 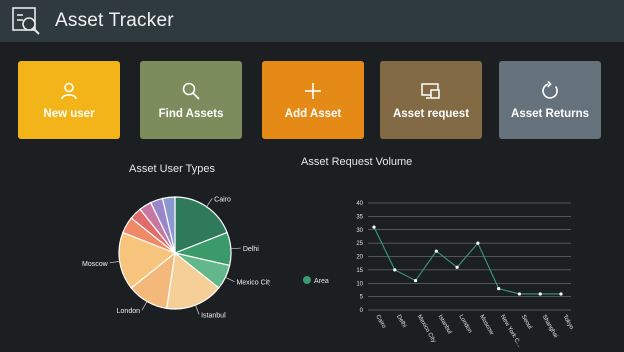 I want to click on new-user-label: New user, so click(x=69, y=114).